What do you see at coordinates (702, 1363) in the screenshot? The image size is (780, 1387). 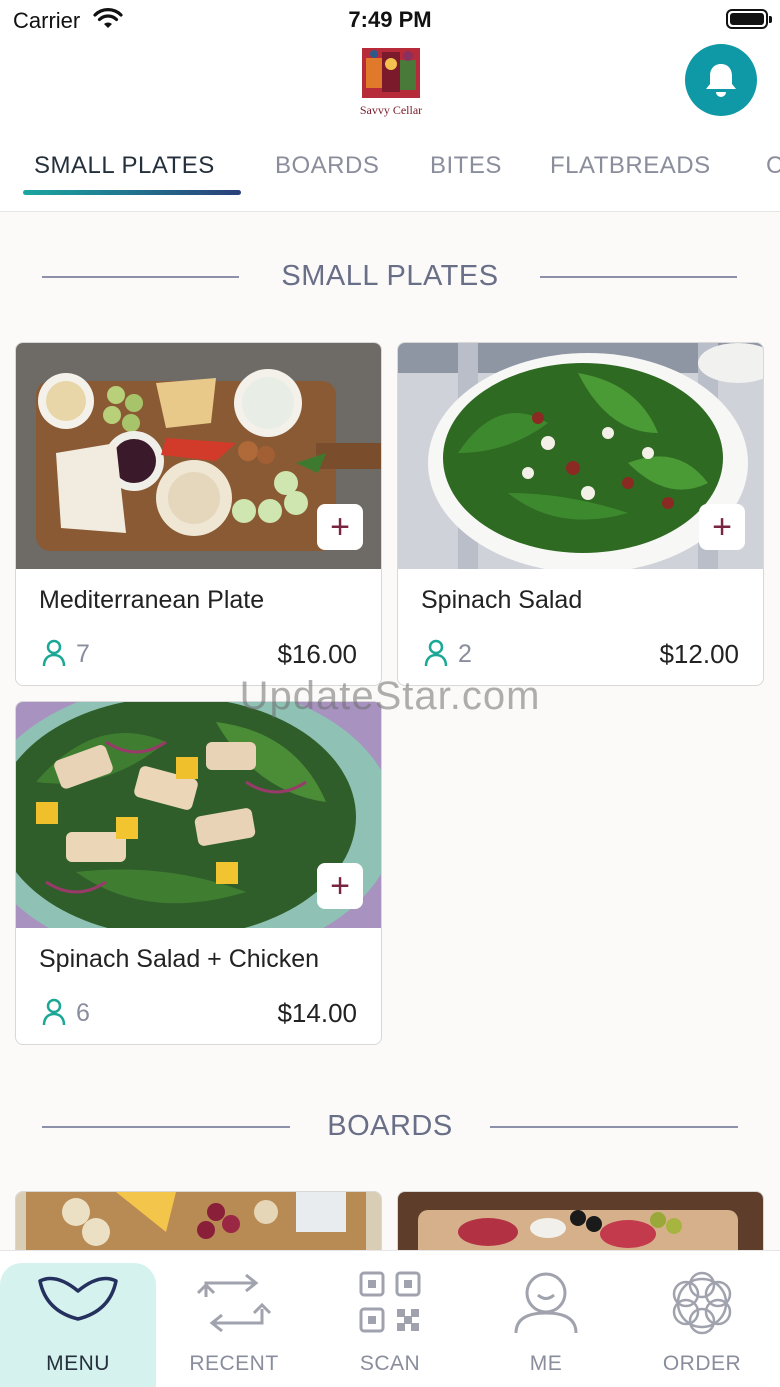 I see `nav-label: ORDER` at bounding box center [702, 1363].